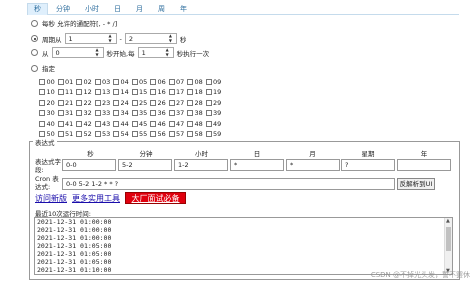 The image size is (474, 283). Describe the element at coordinates (159, 93) in the screenshot. I see `second-checkbox: 16` at that location.